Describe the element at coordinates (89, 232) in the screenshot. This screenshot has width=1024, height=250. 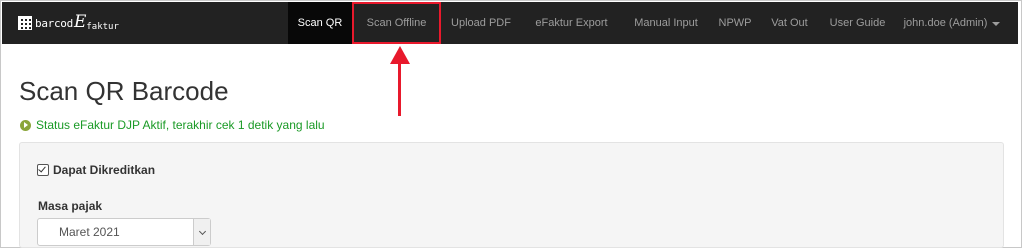
I see `masa-pajak-value: Maret 2021` at that location.